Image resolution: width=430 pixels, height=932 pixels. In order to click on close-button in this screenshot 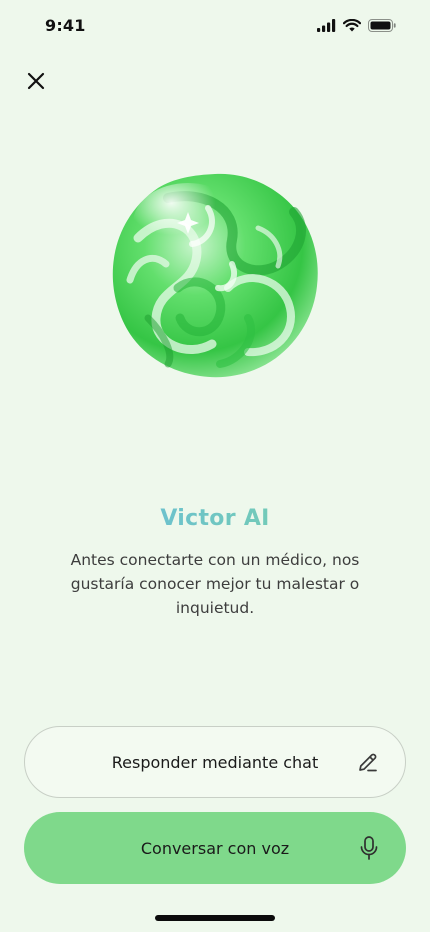, I will do `click(36, 83)`.